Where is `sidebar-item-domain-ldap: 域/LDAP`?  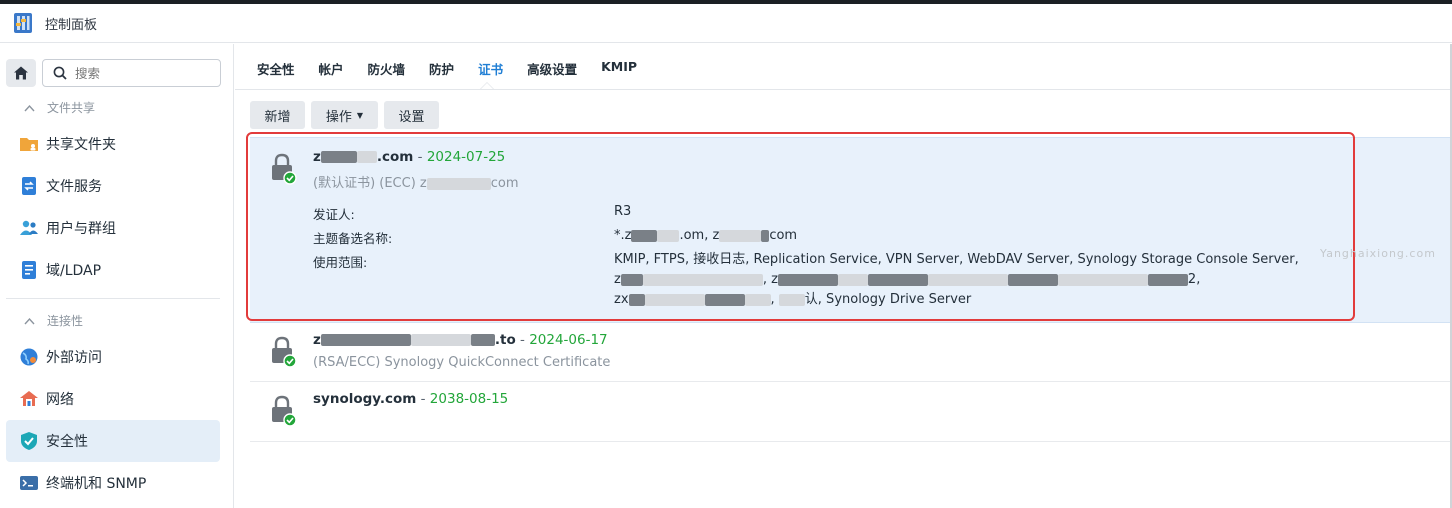
sidebar-item-domain-ldap: 域/LDAP is located at coordinates (113, 270).